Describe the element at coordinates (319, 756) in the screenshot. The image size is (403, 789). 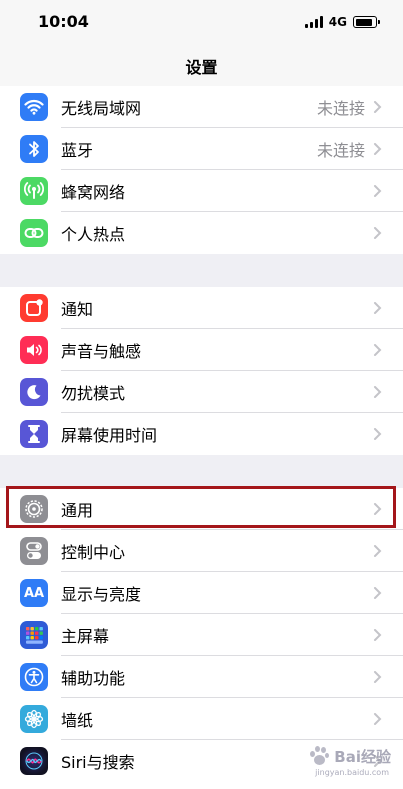
I see `paw-logo-icon` at that location.